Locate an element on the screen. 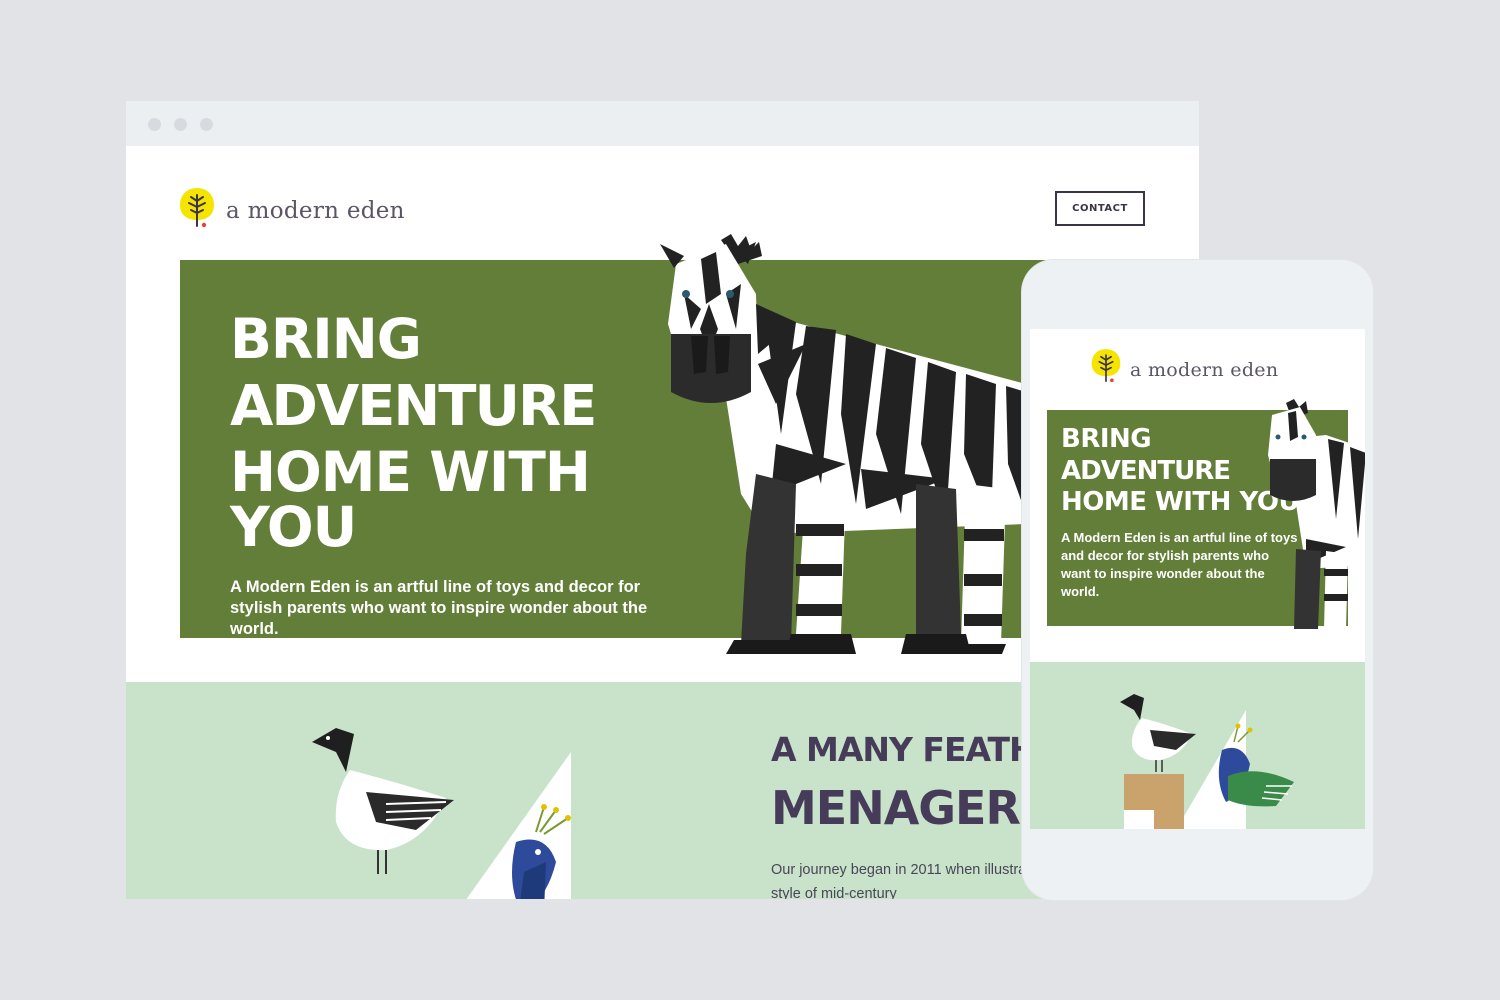 The image size is (1500, 1000). mobile-feathered-section is located at coordinates (1197, 745).